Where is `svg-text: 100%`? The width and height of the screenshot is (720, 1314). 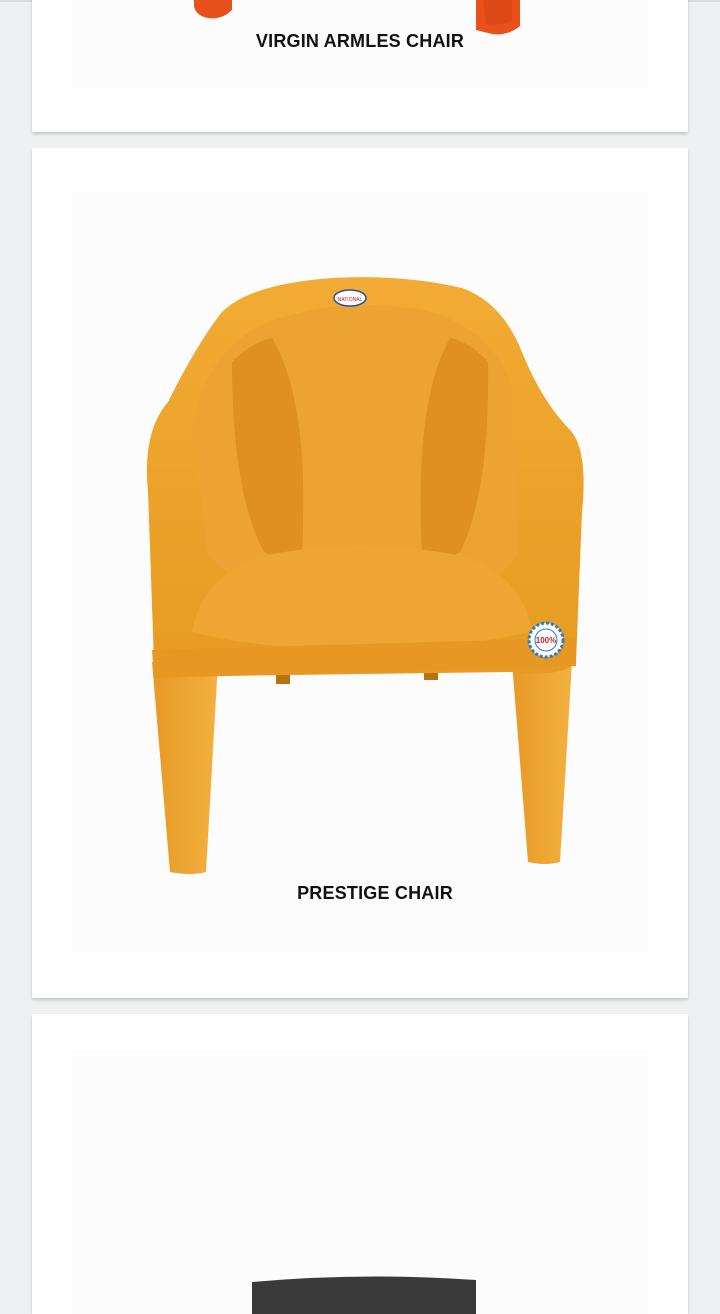
svg-text: 100% is located at coordinates (546, 640).